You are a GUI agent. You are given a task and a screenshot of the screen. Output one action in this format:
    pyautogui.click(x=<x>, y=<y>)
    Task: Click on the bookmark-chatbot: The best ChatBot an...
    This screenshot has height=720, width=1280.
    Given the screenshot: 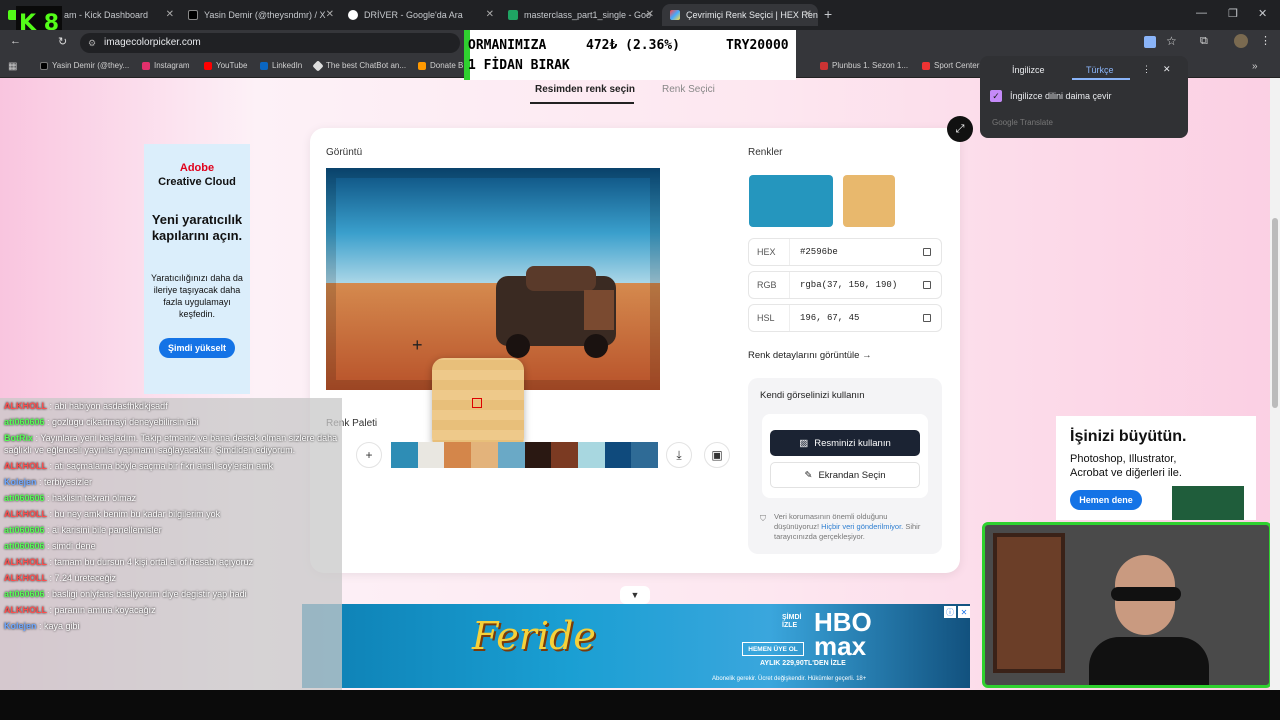 What is the action you would take?
    pyautogui.click(x=359, y=65)
    